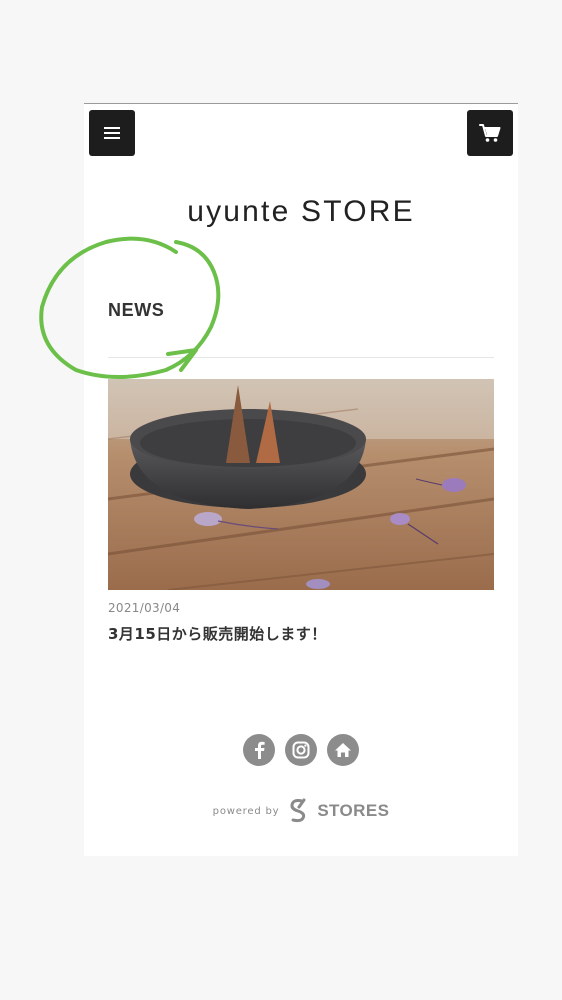  I want to click on powered-by-stores: powered by STORES, so click(301, 811).